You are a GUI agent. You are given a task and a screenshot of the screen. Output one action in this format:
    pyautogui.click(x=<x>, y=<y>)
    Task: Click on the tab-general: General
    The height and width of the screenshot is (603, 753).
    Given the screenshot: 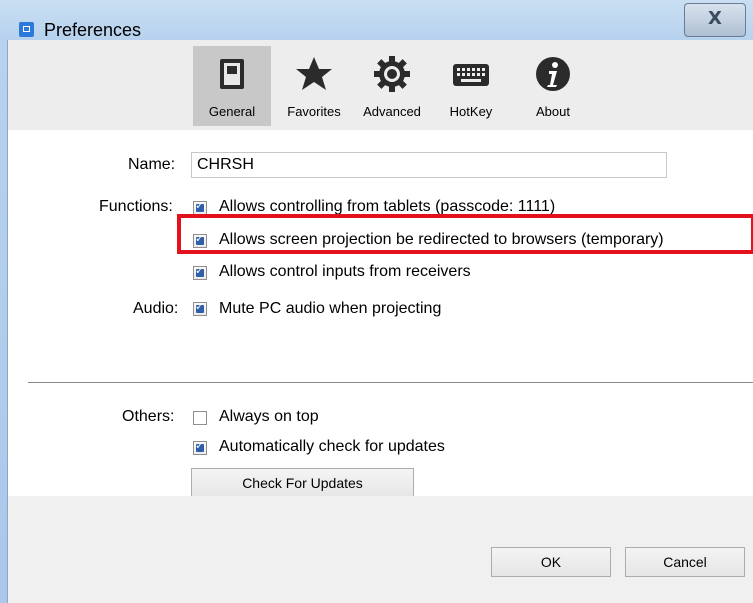 What is the action you would take?
    pyautogui.click(x=232, y=86)
    